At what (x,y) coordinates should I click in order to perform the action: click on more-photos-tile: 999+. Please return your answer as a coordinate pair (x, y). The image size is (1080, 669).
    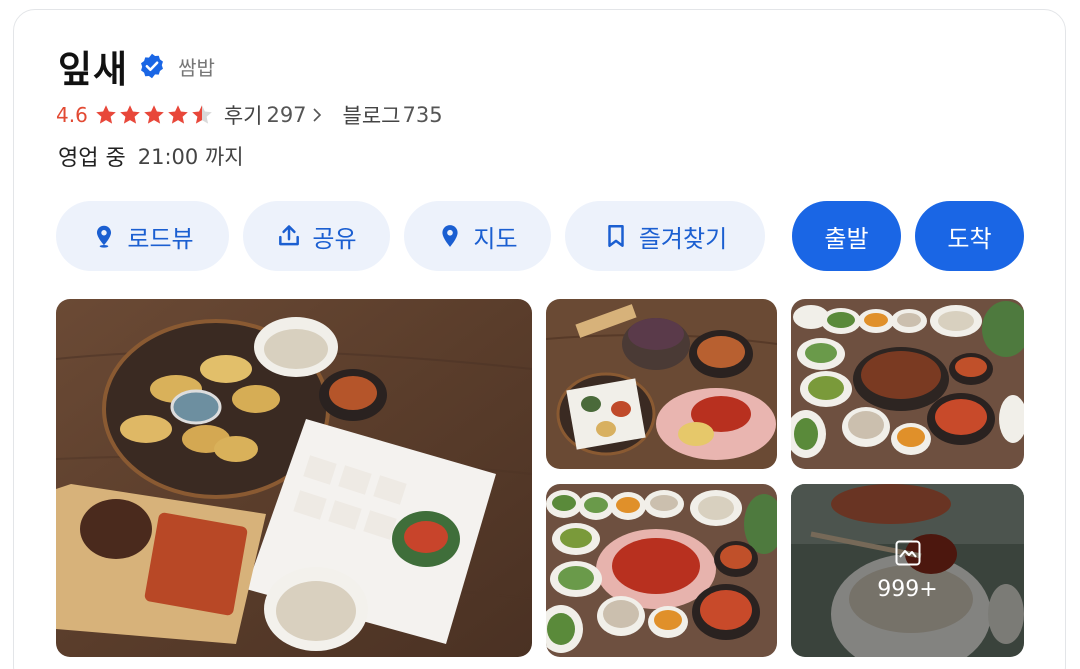
    Looking at the image, I should click on (907, 570).